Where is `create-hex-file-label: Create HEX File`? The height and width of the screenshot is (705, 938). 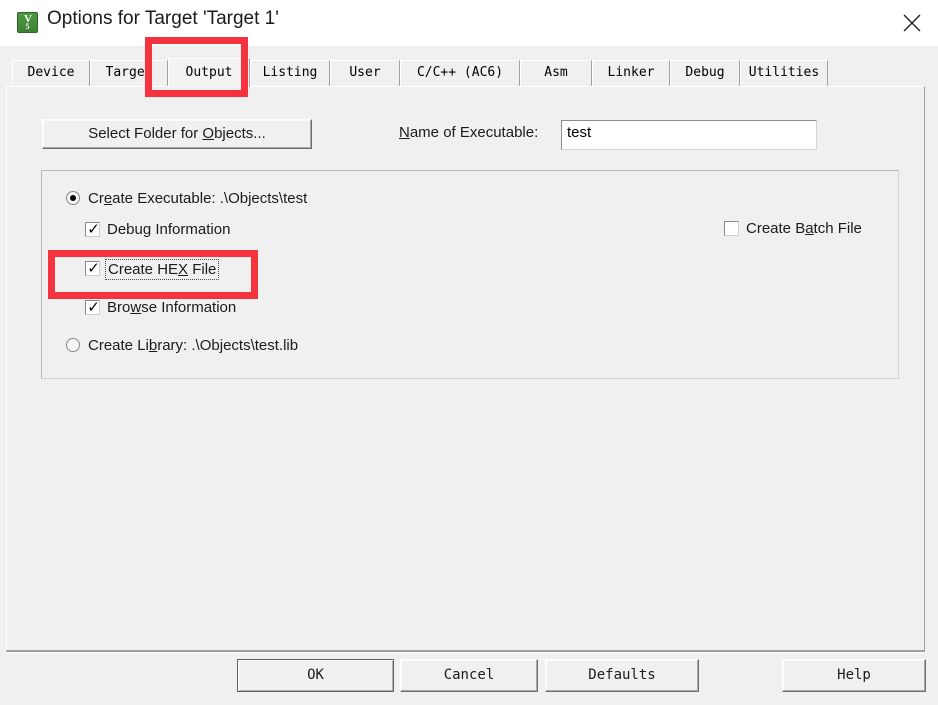 create-hex-file-label: Create HEX File is located at coordinates (162, 269).